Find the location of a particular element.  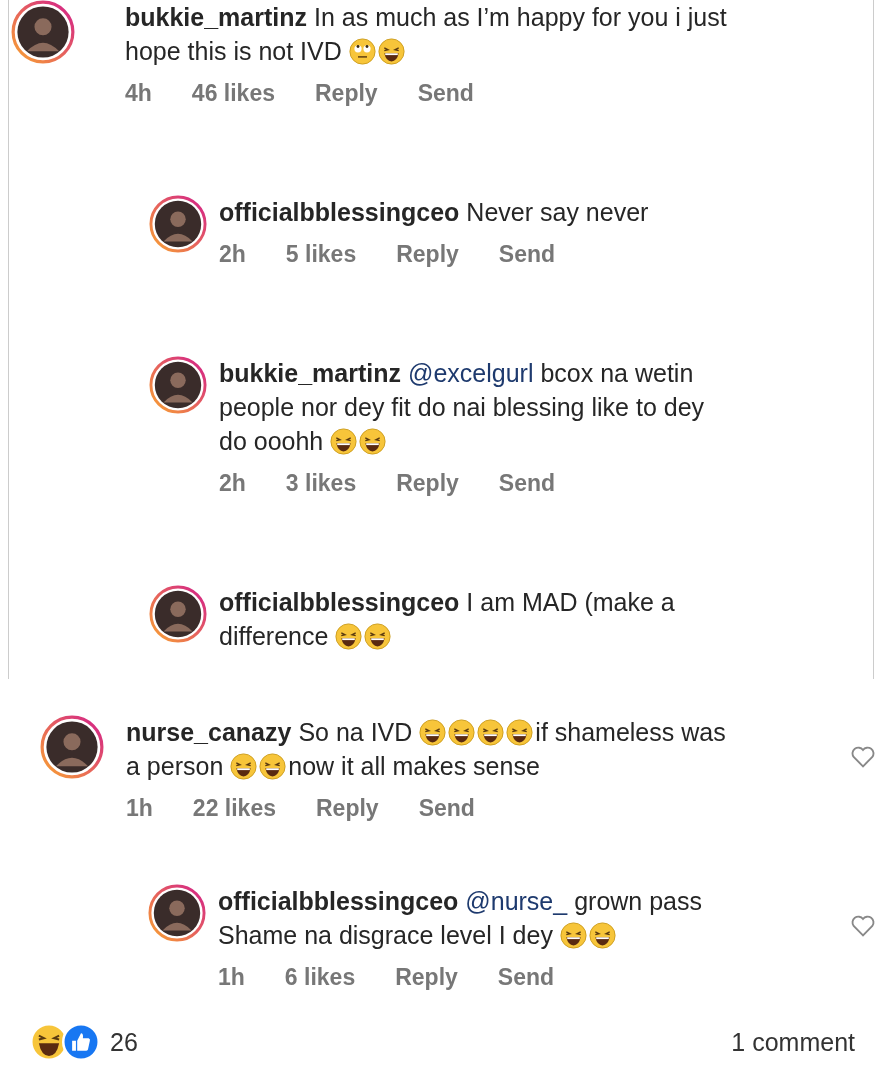

comment-text: Never say never is located at coordinates (557, 212).